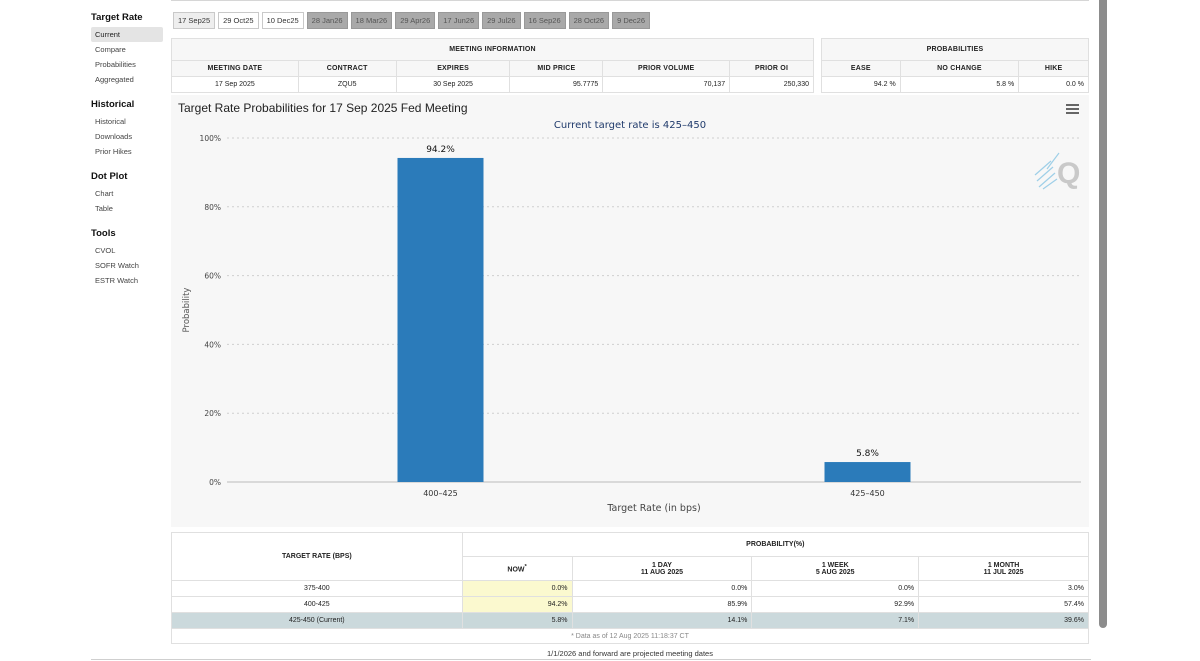 The image size is (1200, 661). Describe the element at coordinates (371, 20) in the screenshot. I see `tab-18-mar26: 18 Mar26` at that location.